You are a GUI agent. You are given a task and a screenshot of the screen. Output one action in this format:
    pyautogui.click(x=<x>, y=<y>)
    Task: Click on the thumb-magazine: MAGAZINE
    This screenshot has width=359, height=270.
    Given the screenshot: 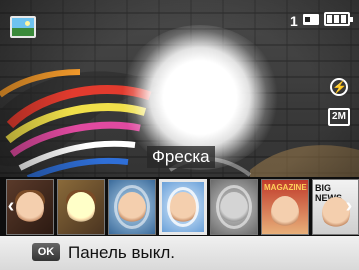 What is the action you would take?
    pyautogui.click(x=285, y=207)
    